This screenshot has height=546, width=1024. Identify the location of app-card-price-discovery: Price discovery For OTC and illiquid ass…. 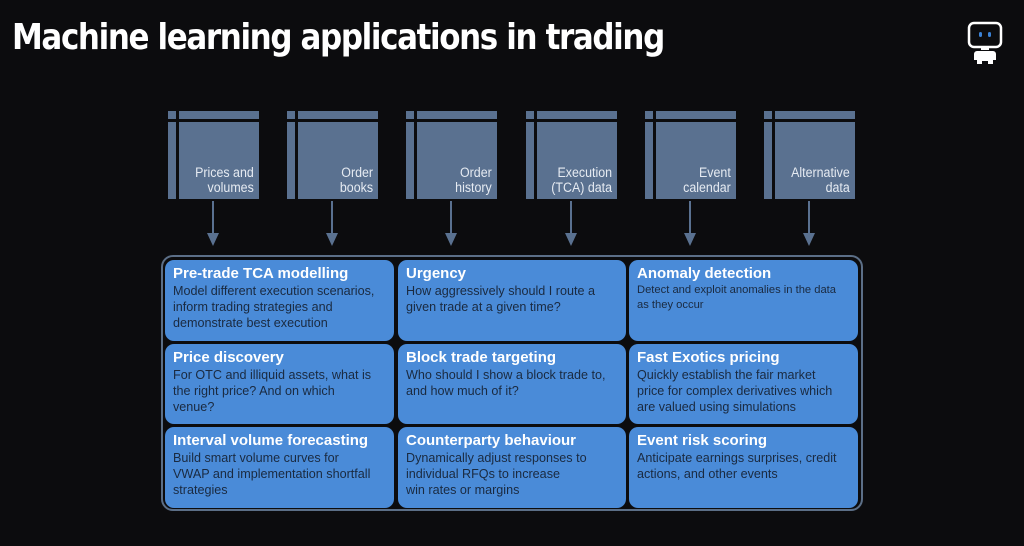
(279, 384).